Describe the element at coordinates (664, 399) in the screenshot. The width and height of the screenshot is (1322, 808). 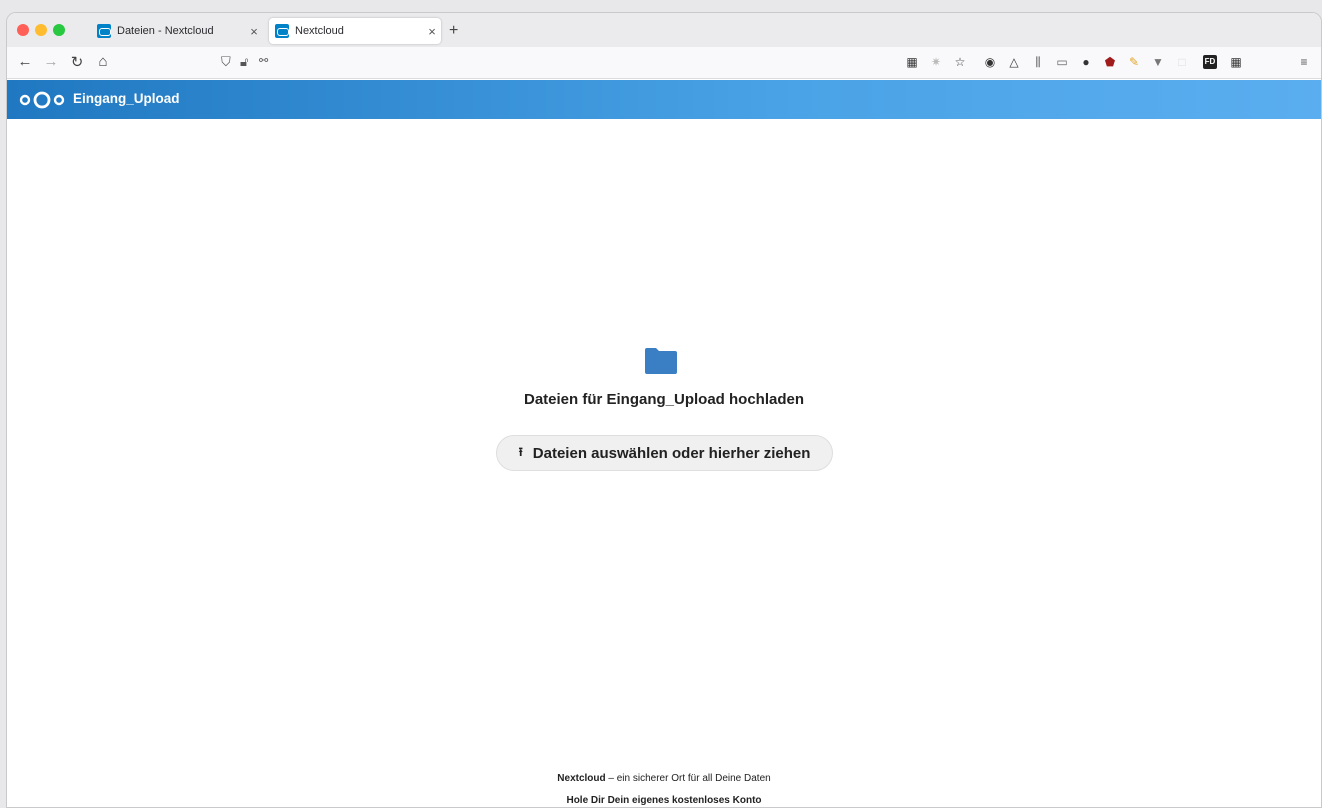
I see `upload-heading: Dateien für Eingang_Upload hochladen` at that location.